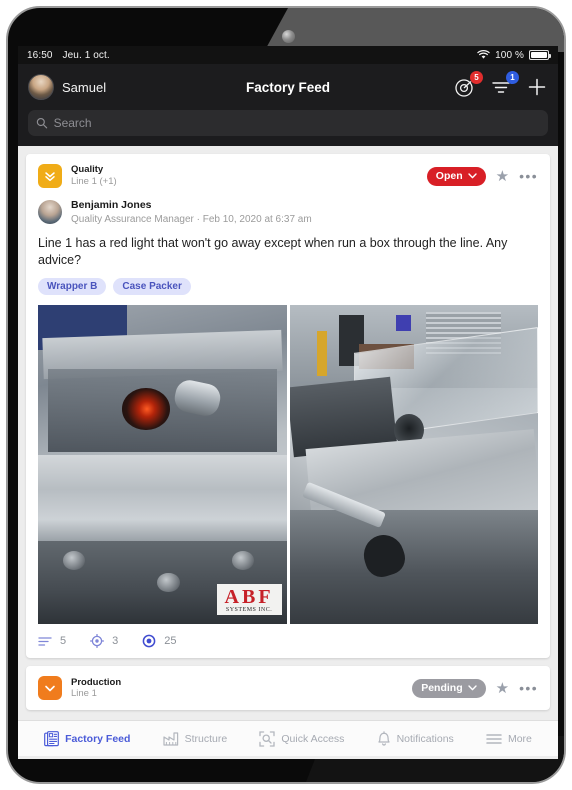 The image size is (572, 790). I want to click on tag-chip: Wrapper B, so click(72, 287).